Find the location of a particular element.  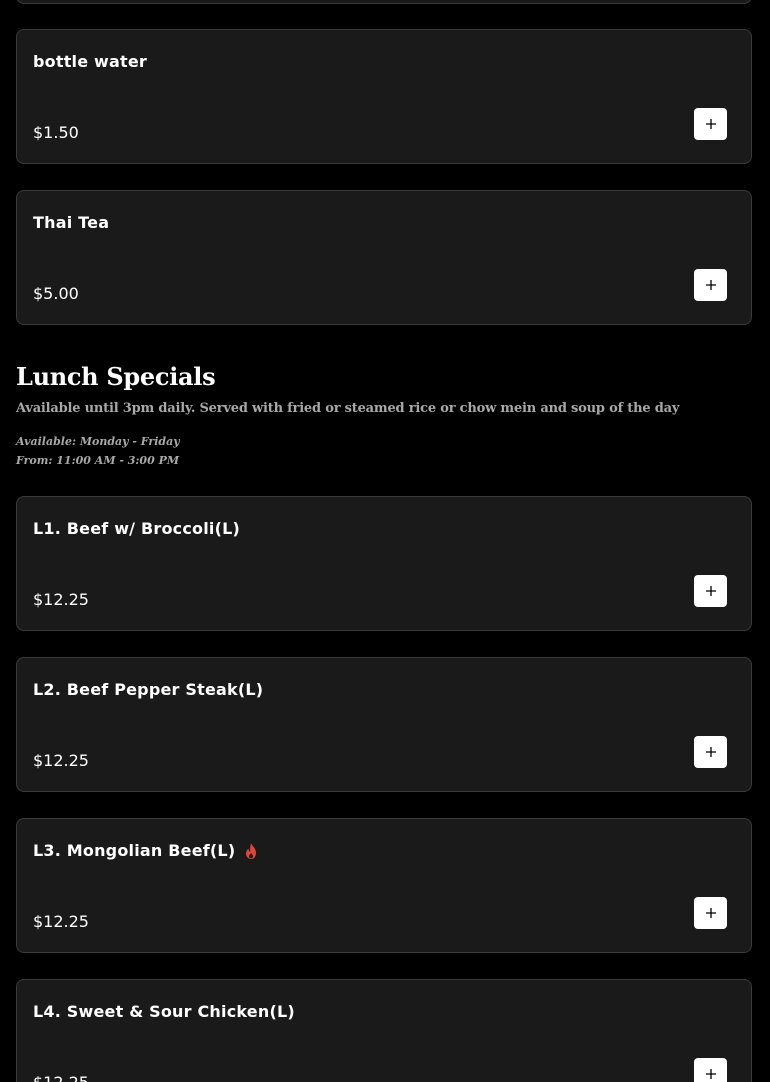

flame-icon is located at coordinates (251, 851).